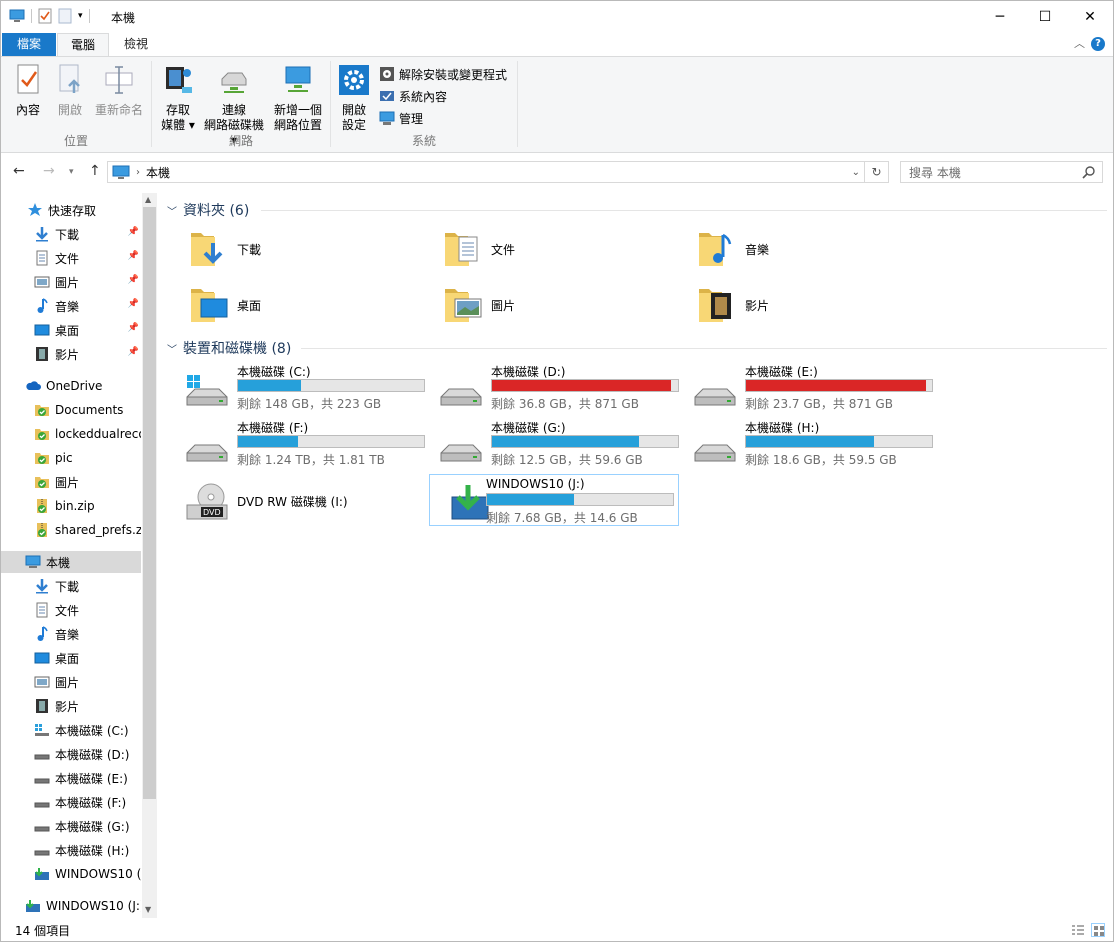 The height and width of the screenshot is (942, 1114). Describe the element at coordinates (295, 389) in the screenshot. I see `drive-item: 本機磁碟 (C:) 剩餘 148 GB，共 223 GB` at that location.